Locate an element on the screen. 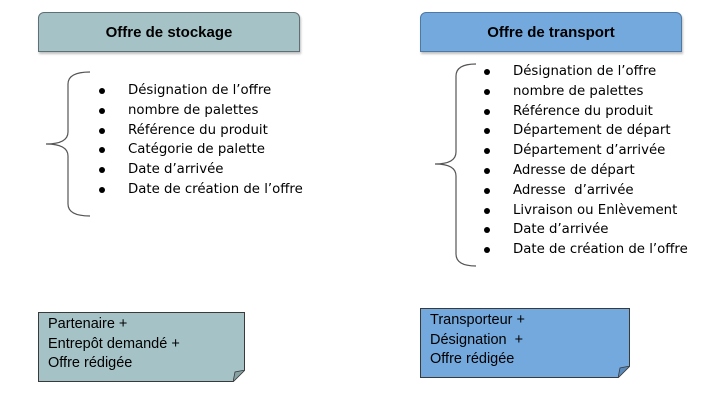  transport-brace is located at coordinates (455, 165).